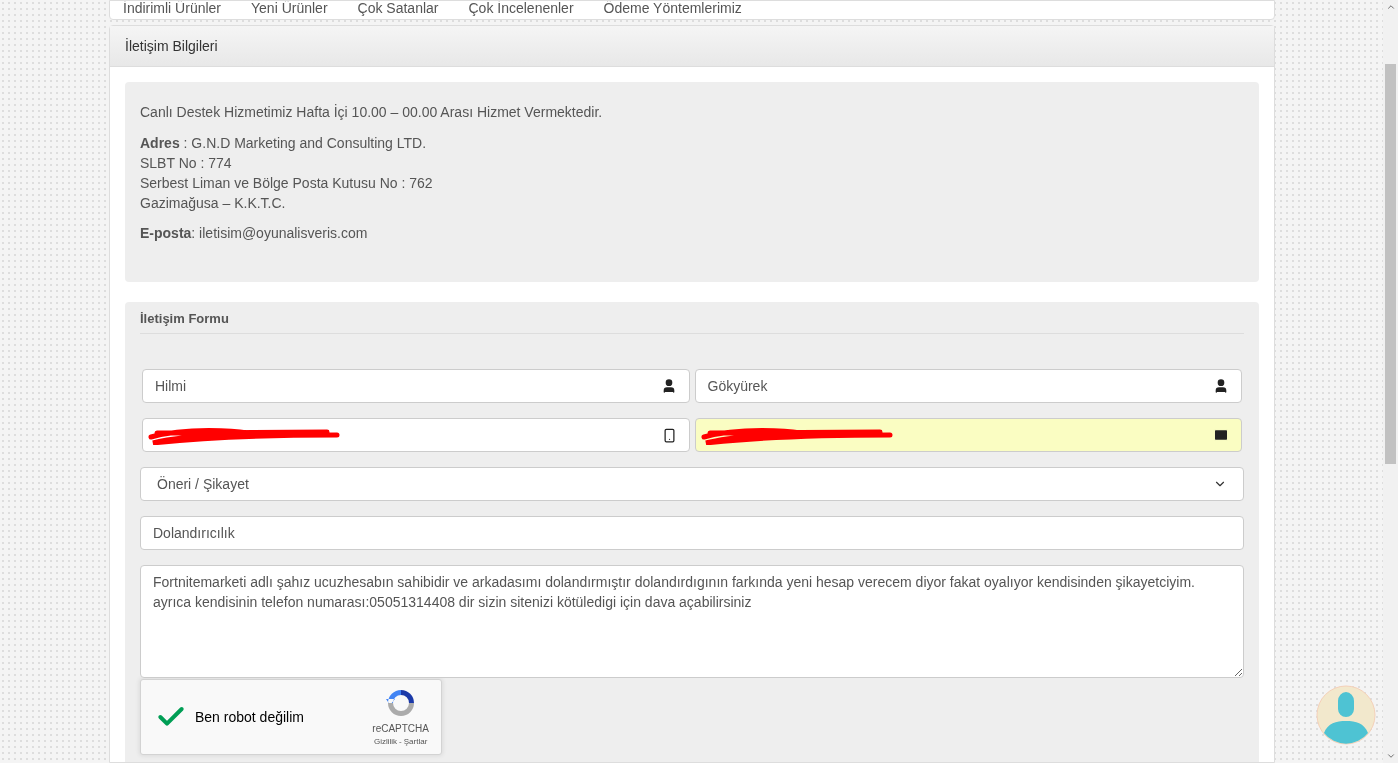 Image resolution: width=1398 pixels, height=763 pixels. What do you see at coordinates (968, 386) in the screenshot?
I see `input-field: Gökyürek` at bounding box center [968, 386].